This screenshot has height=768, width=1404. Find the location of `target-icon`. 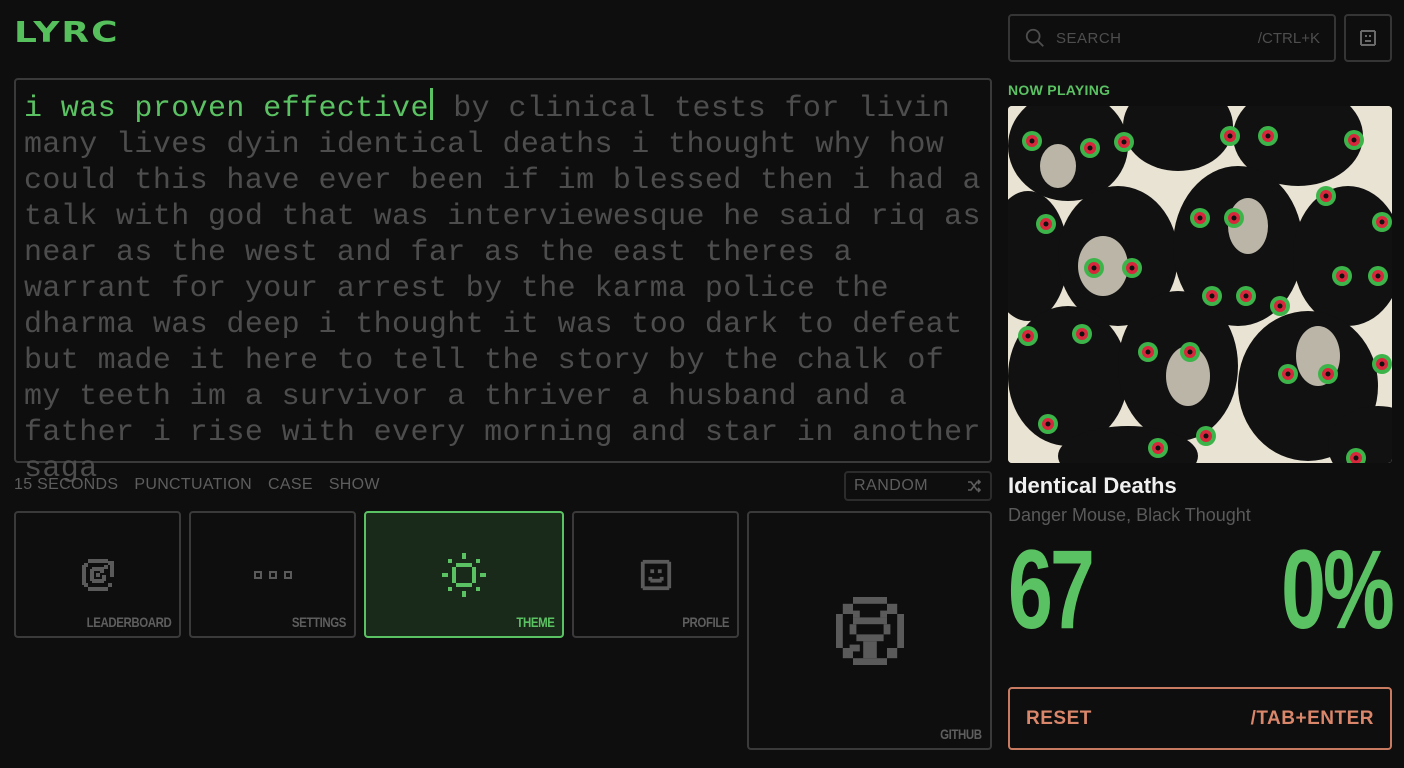

target-icon is located at coordinates (97, 574).